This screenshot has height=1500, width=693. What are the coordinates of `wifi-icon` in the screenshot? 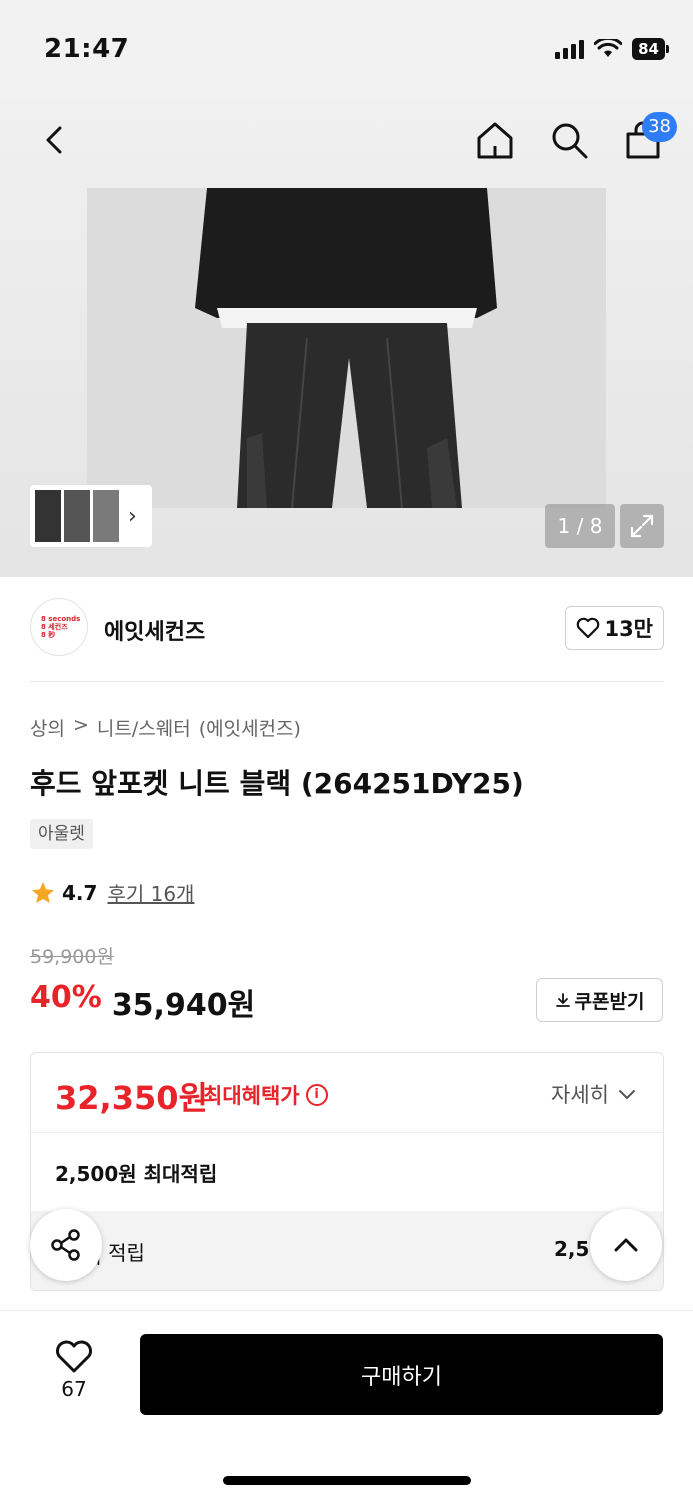 It's located at (608, 48).